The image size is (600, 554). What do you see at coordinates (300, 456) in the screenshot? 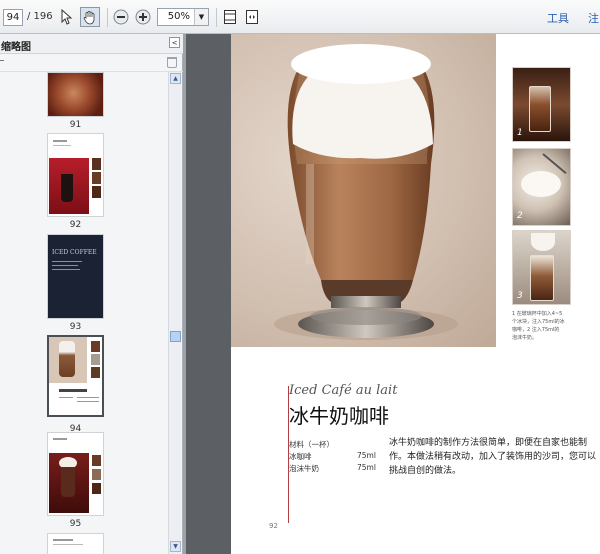
I see `ingredient-name: 冰咖啡` at bounding box center [300, 456].